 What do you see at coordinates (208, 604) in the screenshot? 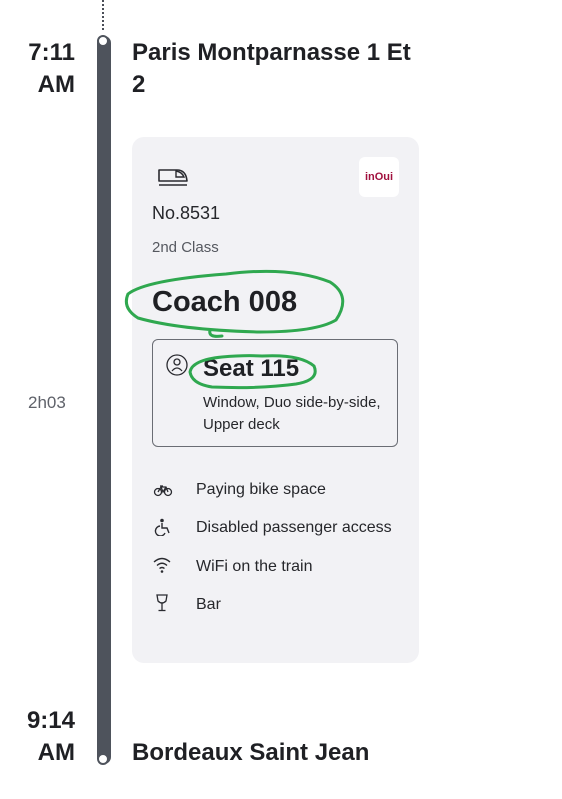
I see `amenity-bar: Bar` at bounding box center [208, 604].